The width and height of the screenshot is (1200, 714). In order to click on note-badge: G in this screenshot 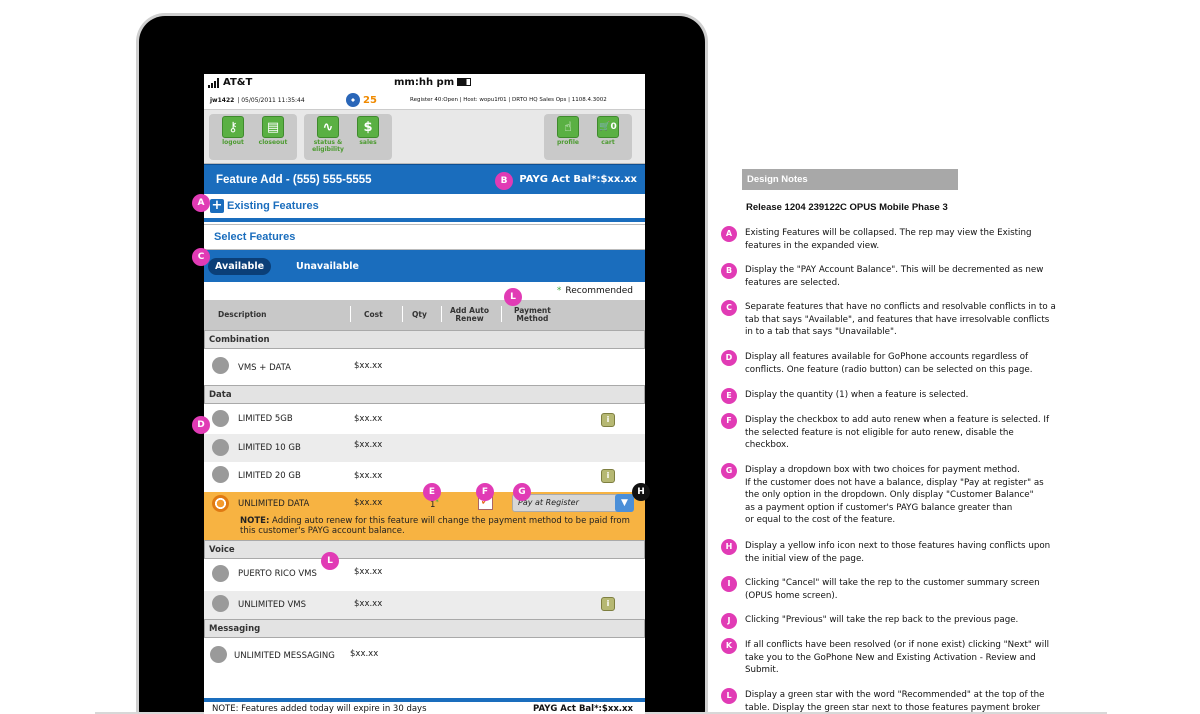, I will do `click(729, 471)`.